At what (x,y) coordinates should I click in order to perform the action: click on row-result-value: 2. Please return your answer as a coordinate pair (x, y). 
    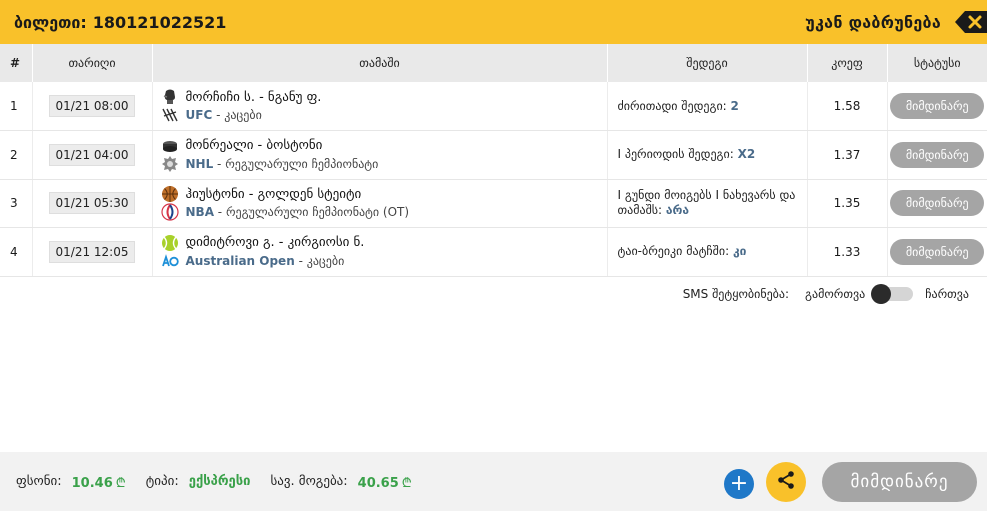
    Looking at the image, I should click on (734, 105).